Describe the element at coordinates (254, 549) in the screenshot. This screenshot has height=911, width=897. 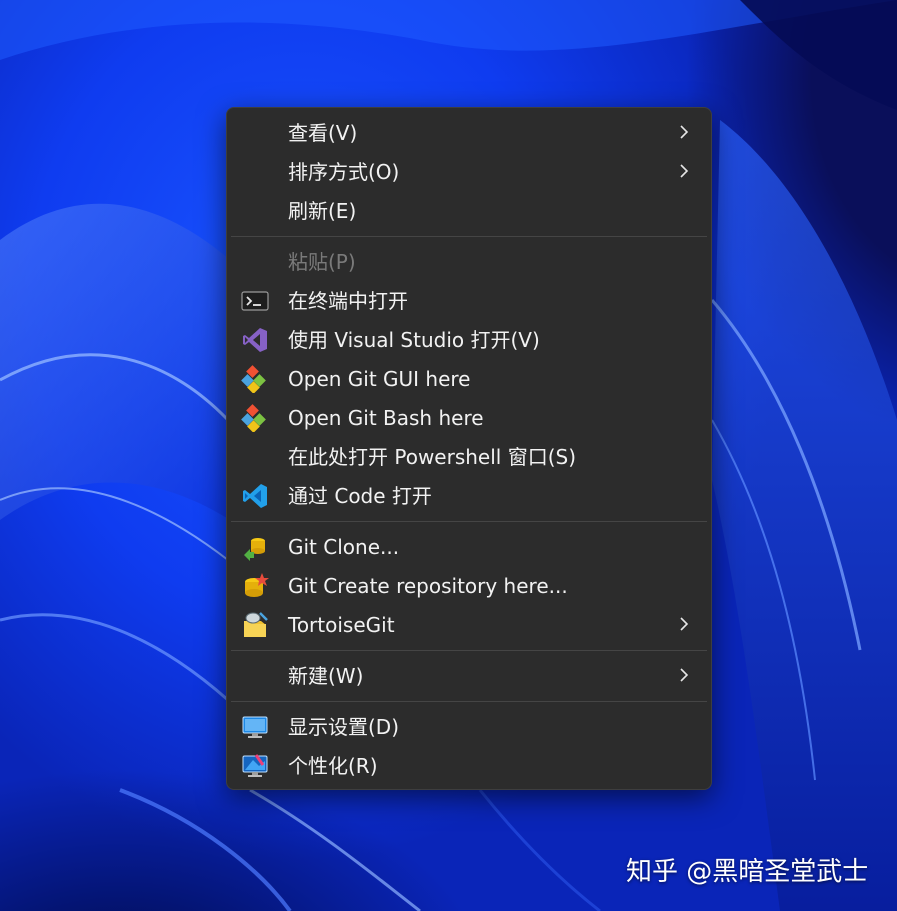
I see `git-clone-icon` at that location.